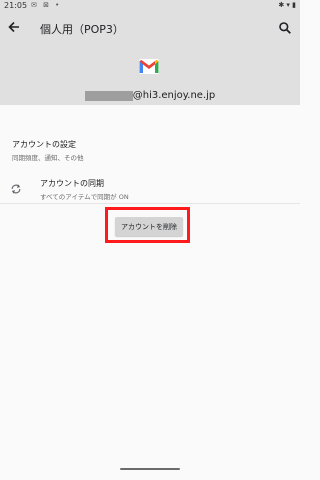 This screenshot has width=320, height=480. What do you see at coordinates (149, 66) in the screenshot?
I see `gmail-logo-icon` at bounding box center [149, 66].